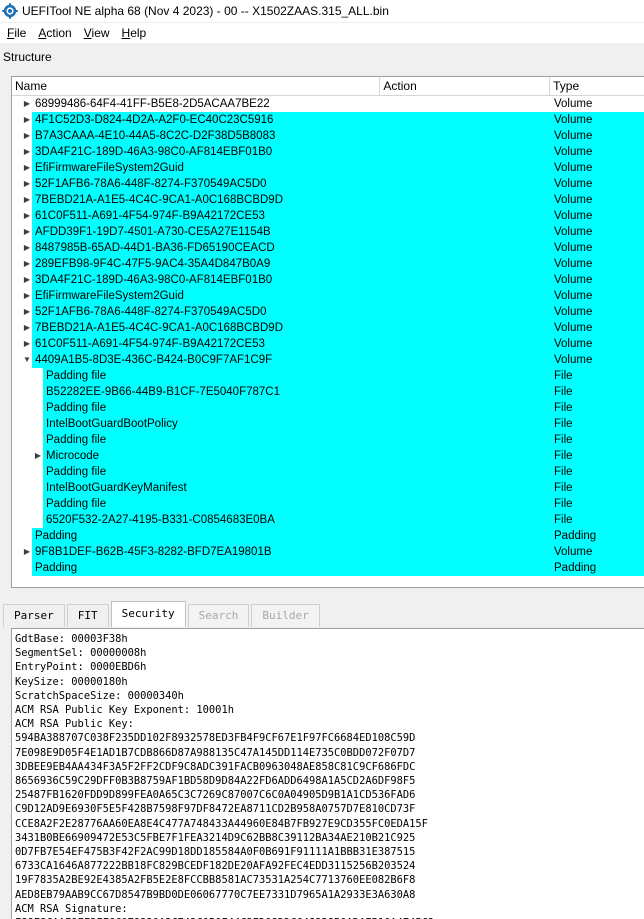  What do you see at coordinates (328, 488) in the screenshot?
I see `tree-row: IntelBootGuardKeyManifest File` at bounding box center [328, 488].